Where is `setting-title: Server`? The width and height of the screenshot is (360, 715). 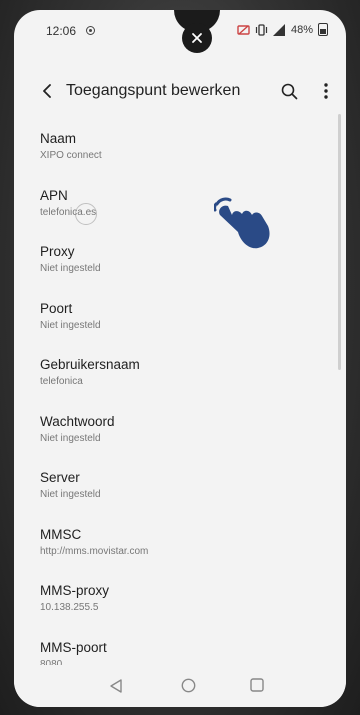 setting-title: Server is located at coordinates (60, 477).